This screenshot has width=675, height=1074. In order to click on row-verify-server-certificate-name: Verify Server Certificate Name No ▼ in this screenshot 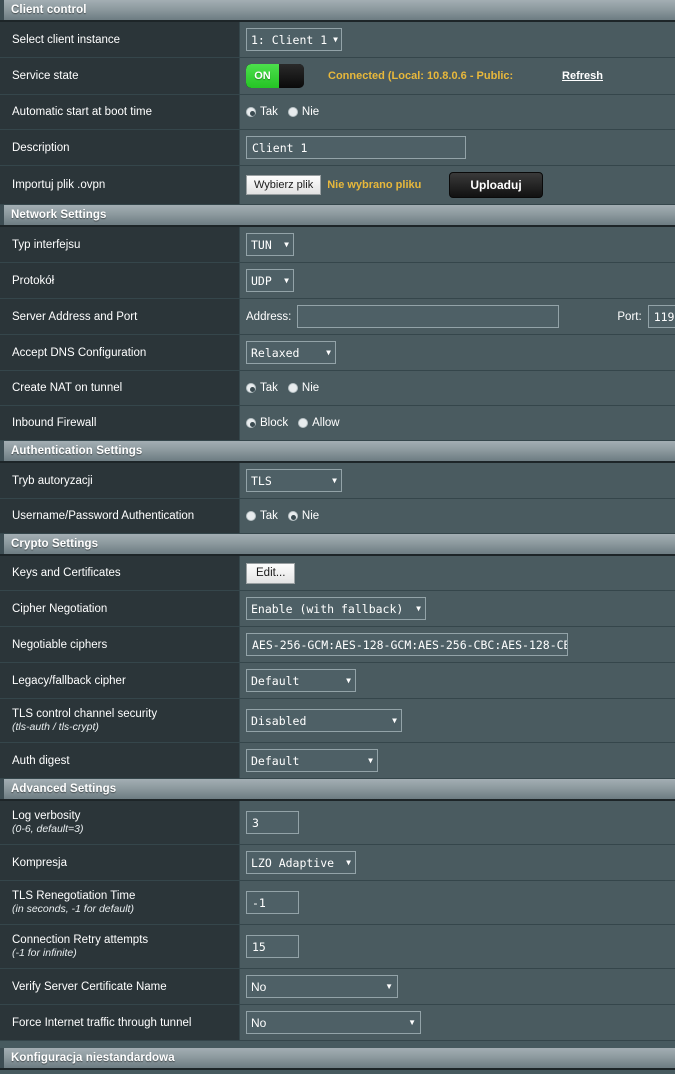, I will do `click(337, 987)`.